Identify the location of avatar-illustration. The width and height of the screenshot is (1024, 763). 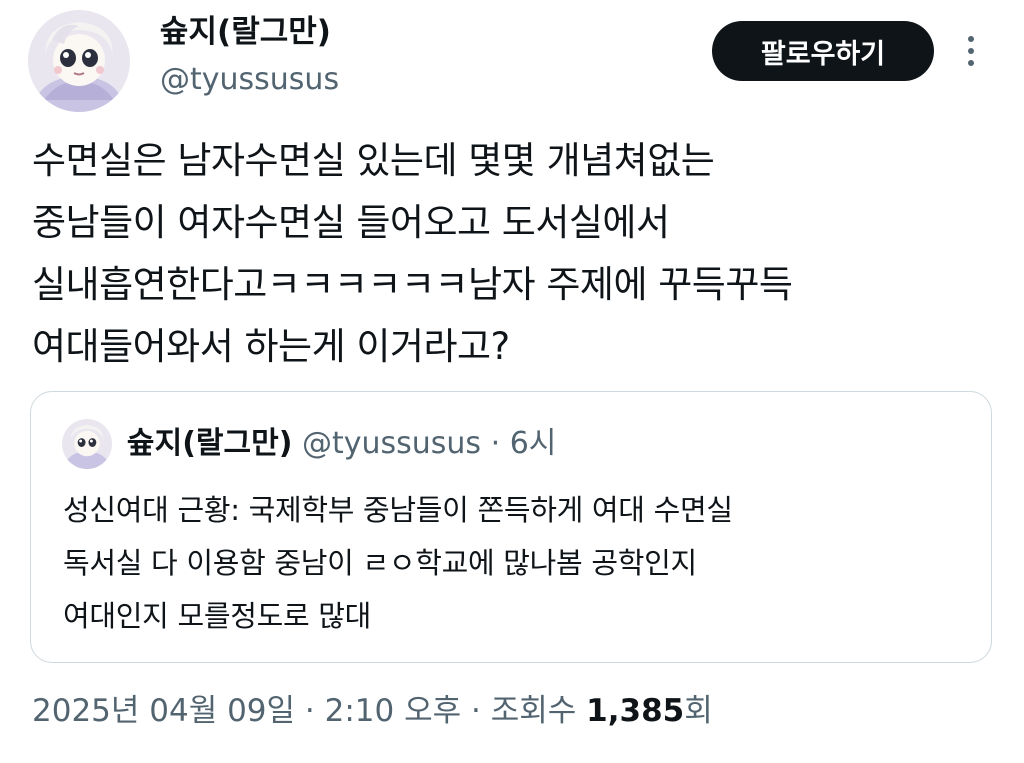
(79, 61).